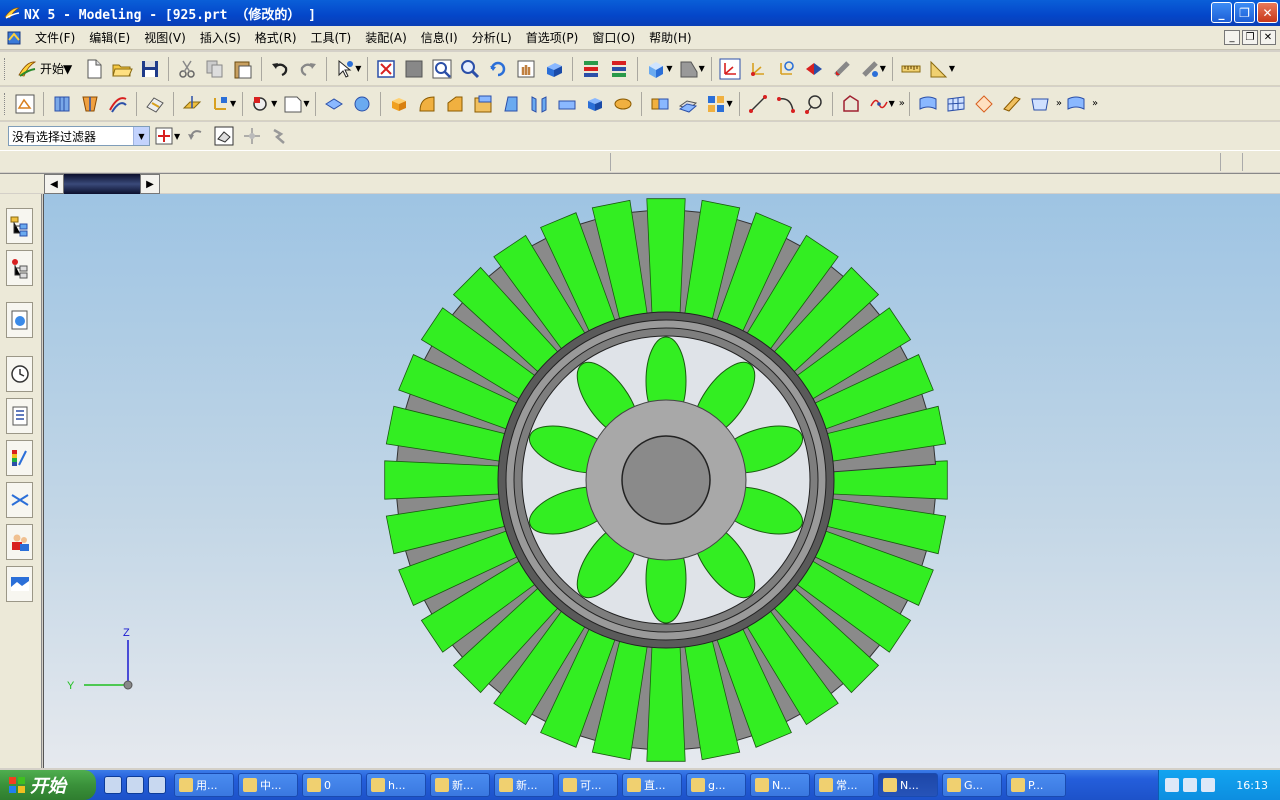  What do you see at coordinates (155, 104) in the screenshot?
I see `sew-button` at bounding box center [155, 104].